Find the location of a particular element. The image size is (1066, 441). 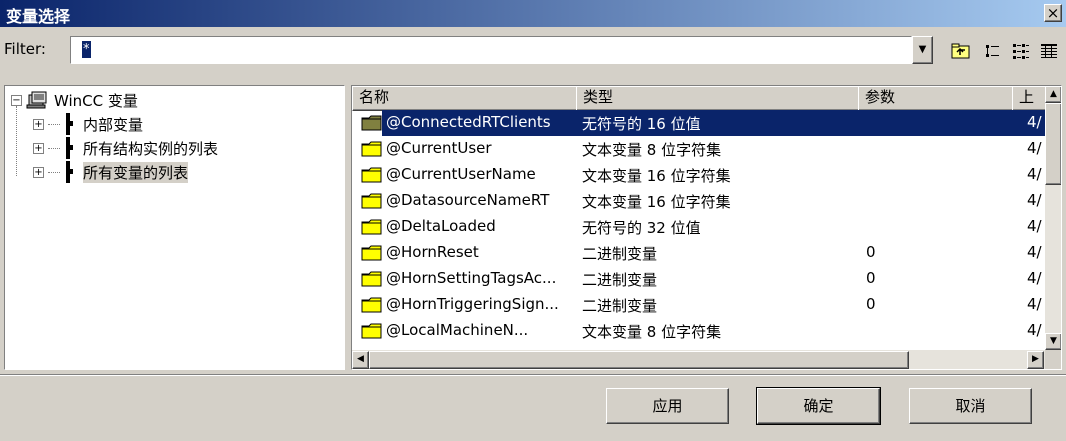

arrow-right-icon: ▶ is located at coordinates (1035, 359).